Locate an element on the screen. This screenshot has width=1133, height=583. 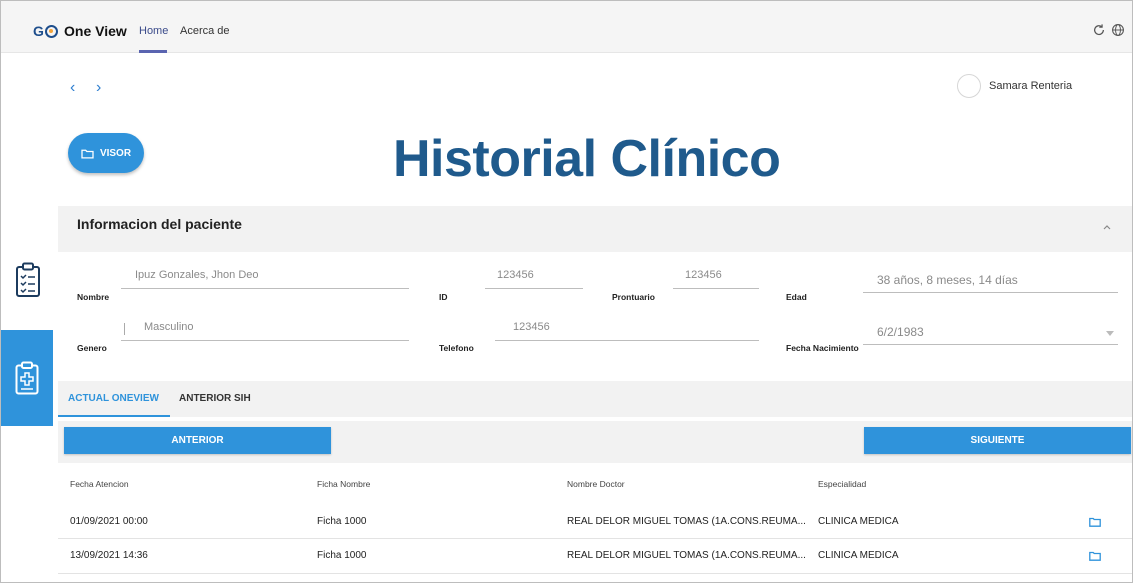
telefono-value: 123456 is located at coordinates (531, 327).